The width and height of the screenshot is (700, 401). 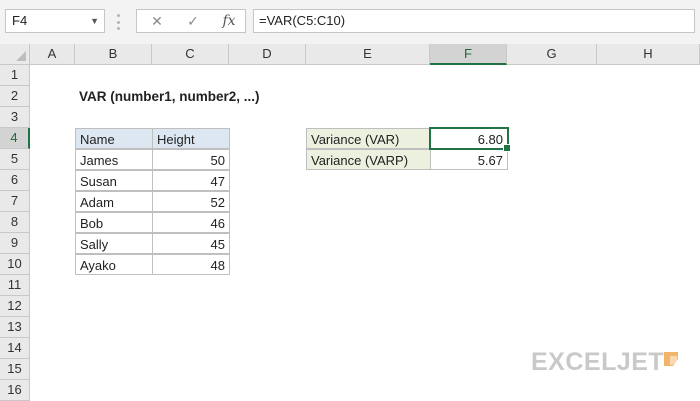 I want to click on row-header: 8, so click(x=15, y=222).